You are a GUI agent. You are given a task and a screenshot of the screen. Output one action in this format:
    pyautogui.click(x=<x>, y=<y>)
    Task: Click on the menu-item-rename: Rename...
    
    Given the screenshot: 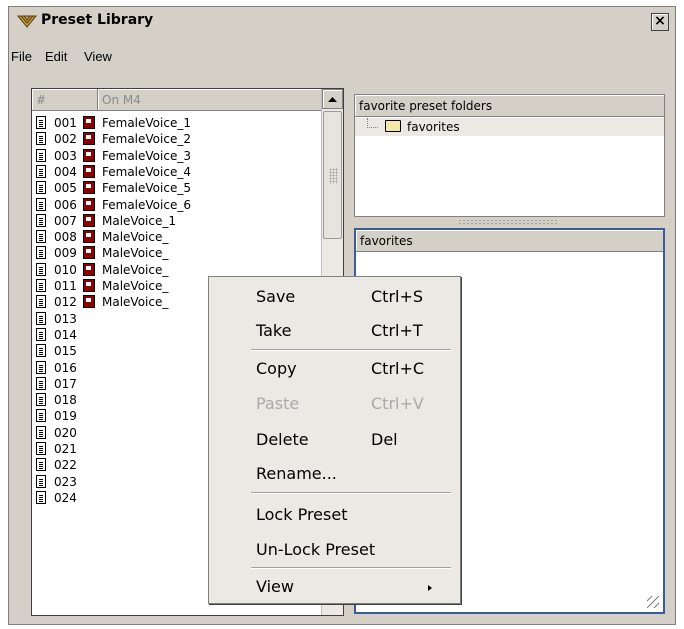 What is the action you would take?
    pyautogui.click(x=334, y=474)
    